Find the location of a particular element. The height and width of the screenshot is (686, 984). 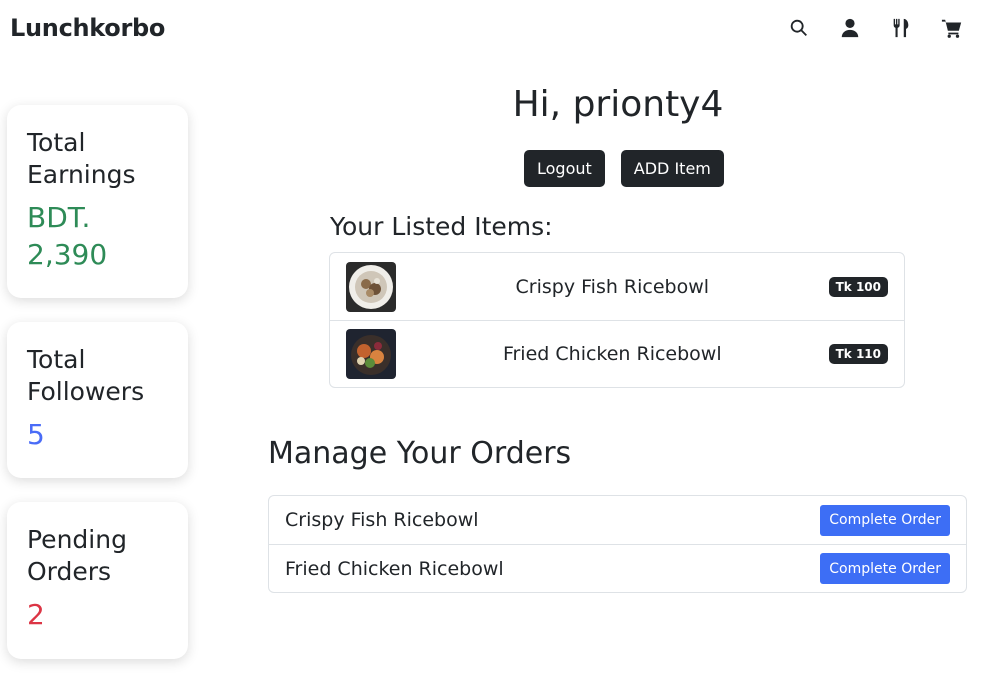

stat-card-earnings: Total Earnings BDT. 2,390 is located at coordinates (97, 201).